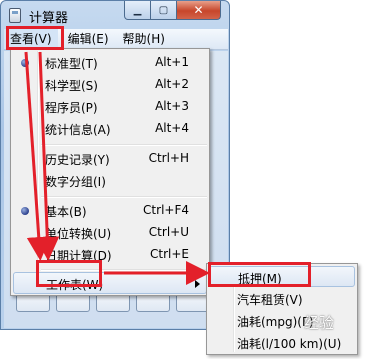  What do you see at coordinates (77, 160) in the screenshot?
I see `menu-item-label: 历史记录(Y)` at bounding box center [77, 160].